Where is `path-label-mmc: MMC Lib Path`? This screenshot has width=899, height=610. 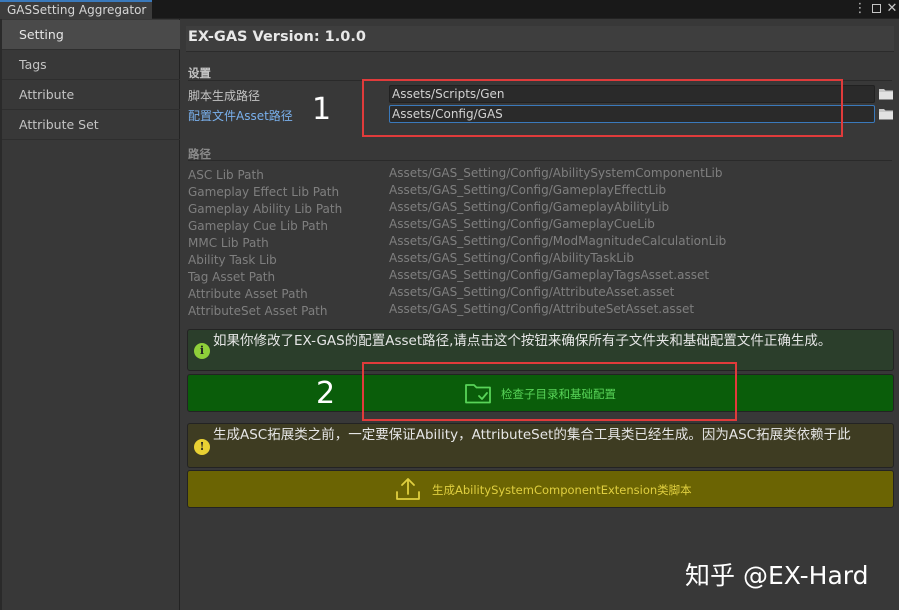 path-label-mmc: MMC Lib Path is located at coordinates (228, 243).